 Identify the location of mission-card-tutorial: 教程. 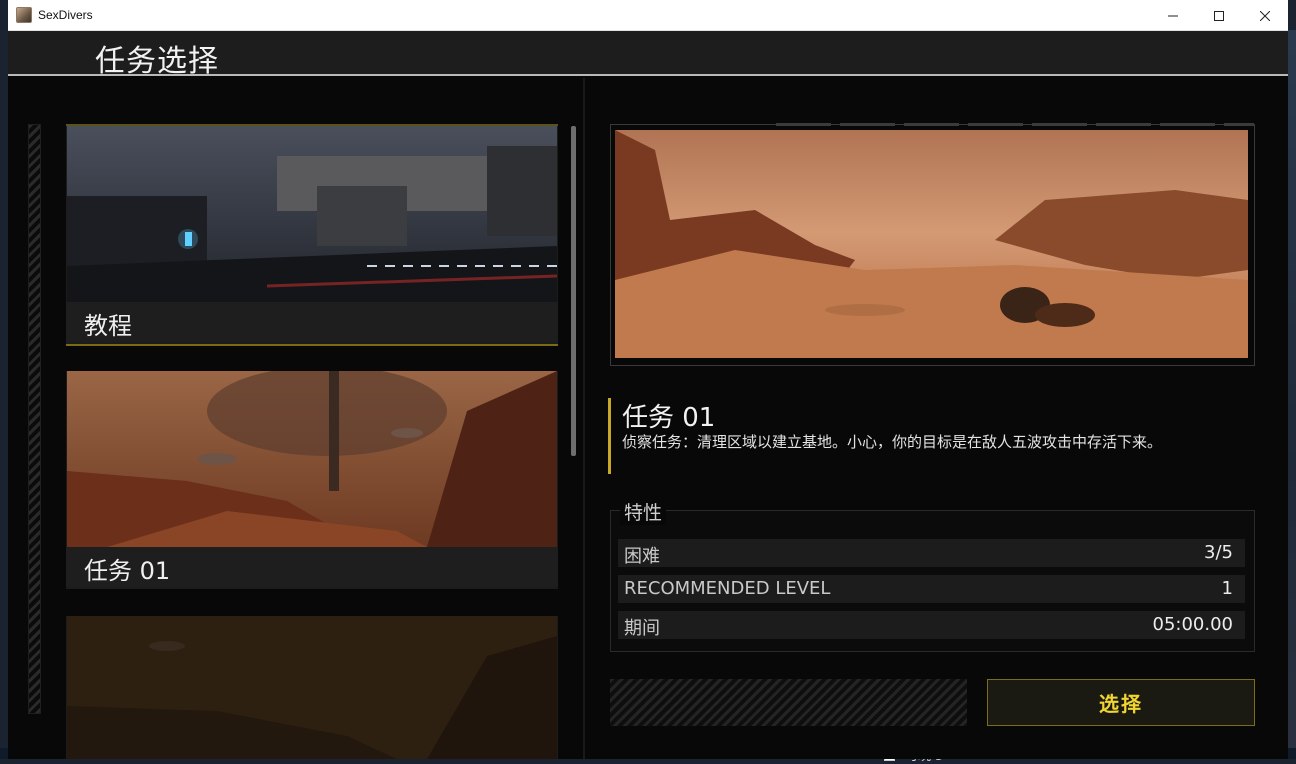
(312, 235).